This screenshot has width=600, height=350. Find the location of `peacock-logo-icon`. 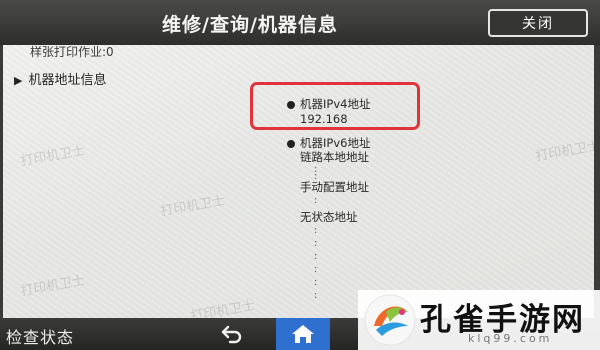

peacock-logo-icon is located at coordinates (390, 320).